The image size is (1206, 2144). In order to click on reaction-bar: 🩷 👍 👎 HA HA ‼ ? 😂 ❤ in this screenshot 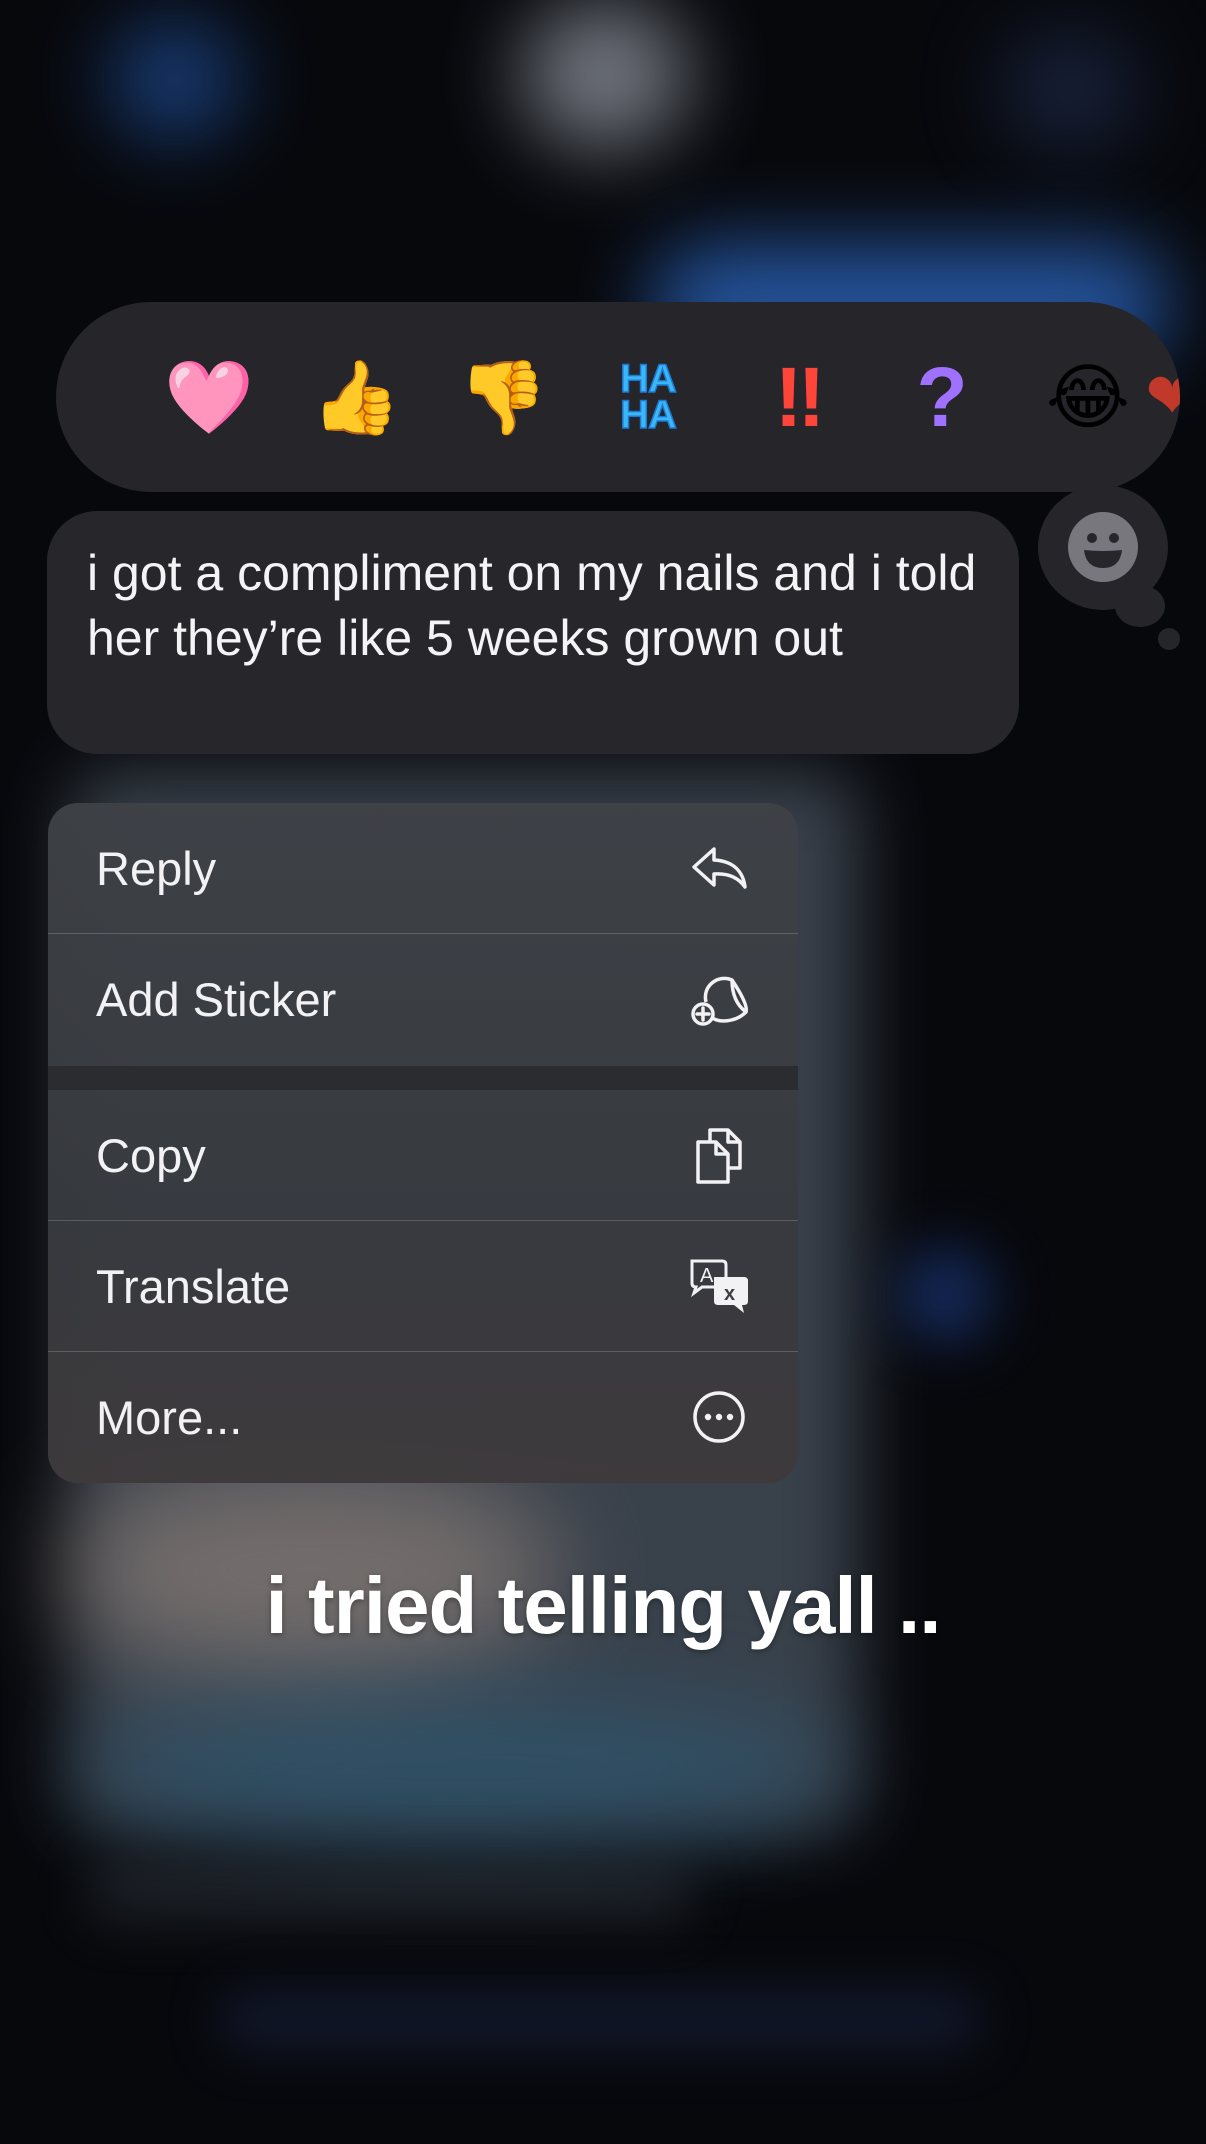, I will do `click(618, 397)`.